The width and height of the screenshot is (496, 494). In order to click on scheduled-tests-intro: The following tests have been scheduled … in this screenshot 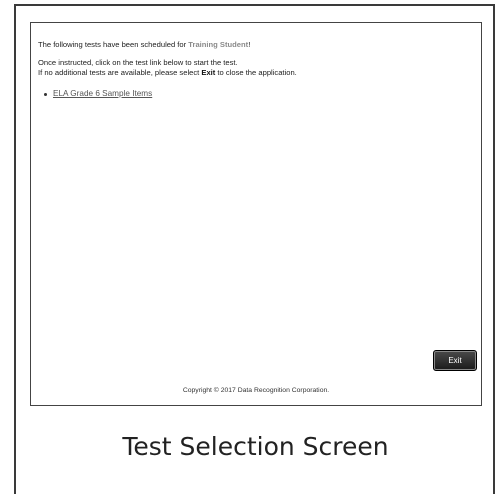, I will do `click(255, 45)`.